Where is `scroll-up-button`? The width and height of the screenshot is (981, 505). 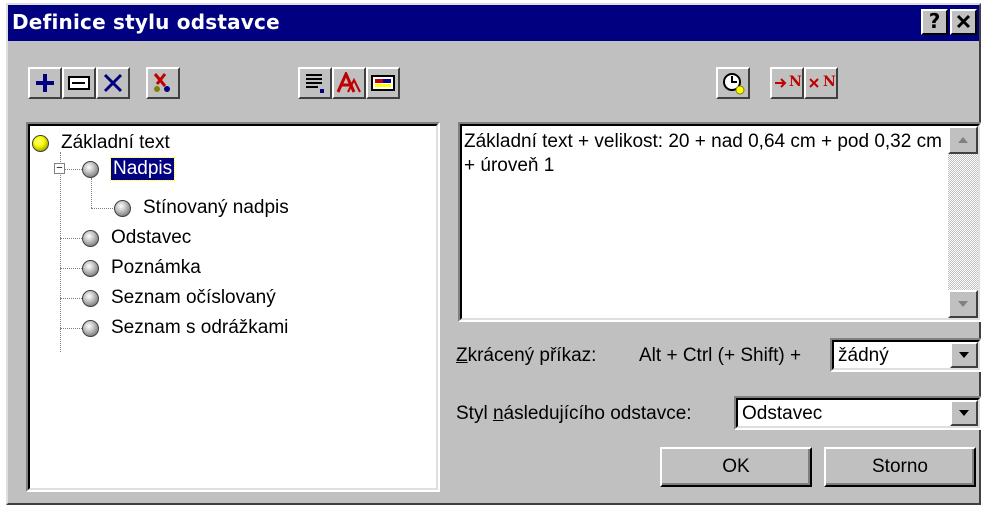
scroll-up-button is located at coordinates (963, 140).